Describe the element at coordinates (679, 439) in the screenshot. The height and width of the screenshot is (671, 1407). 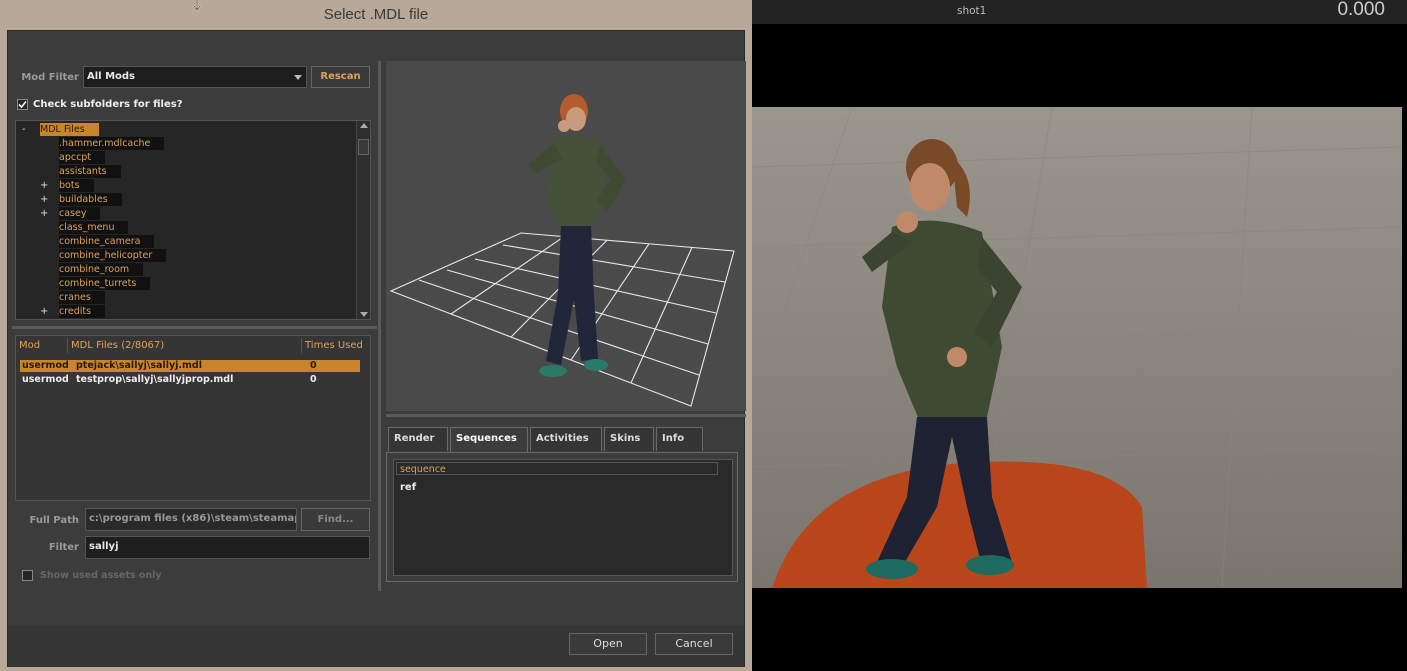
I see `tab-info: Info` at that location.